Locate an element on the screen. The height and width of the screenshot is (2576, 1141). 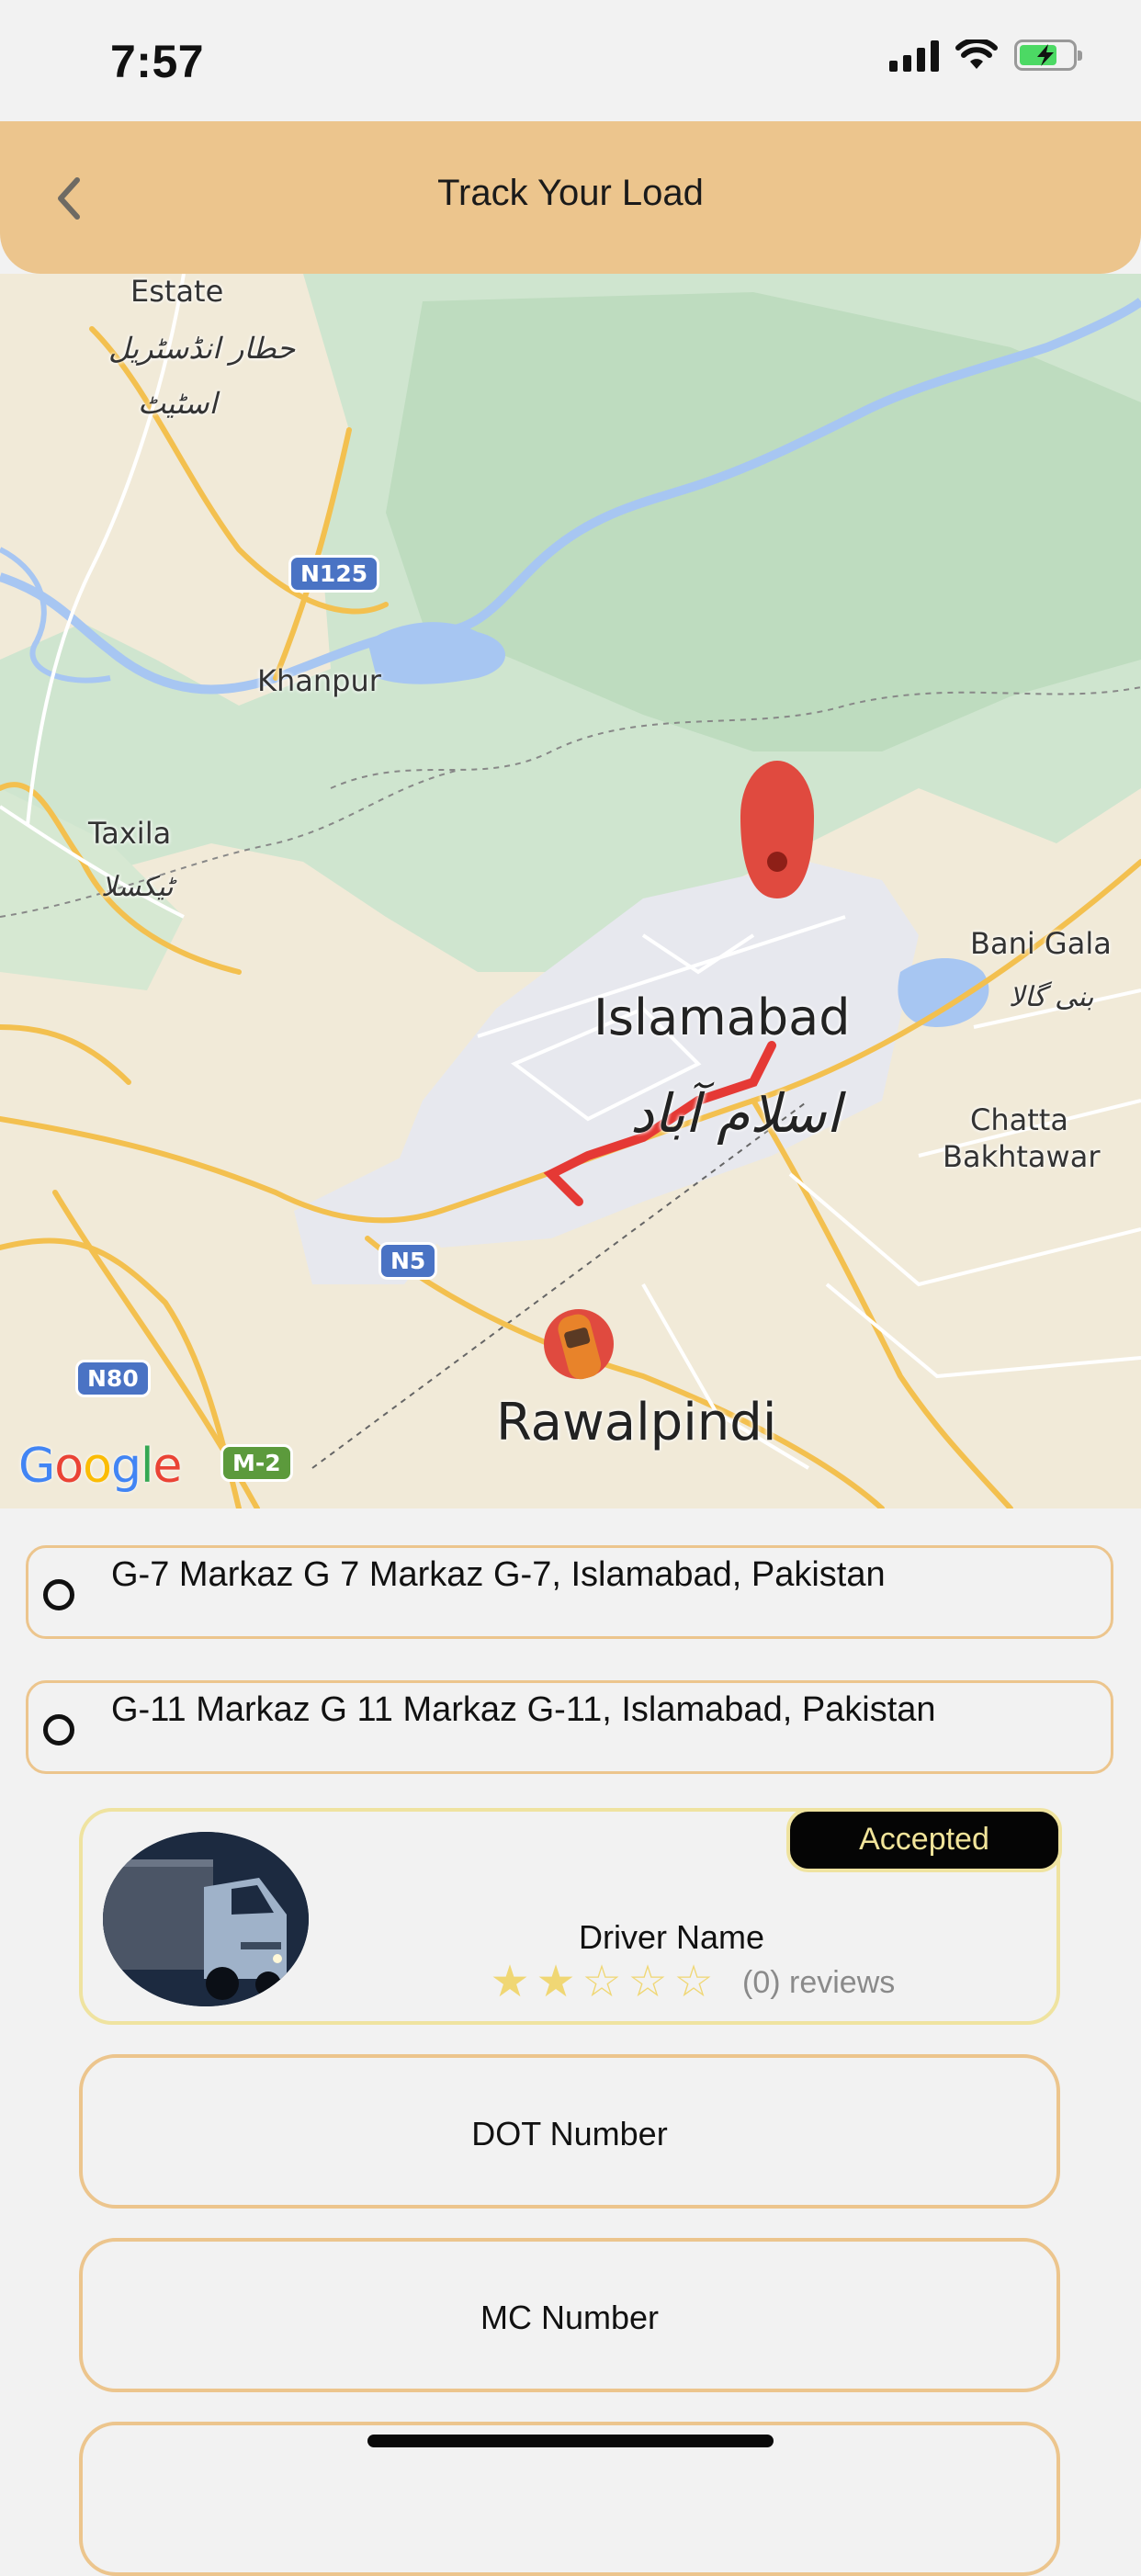
dropoff-radio is located at coordinates (58, 1730).